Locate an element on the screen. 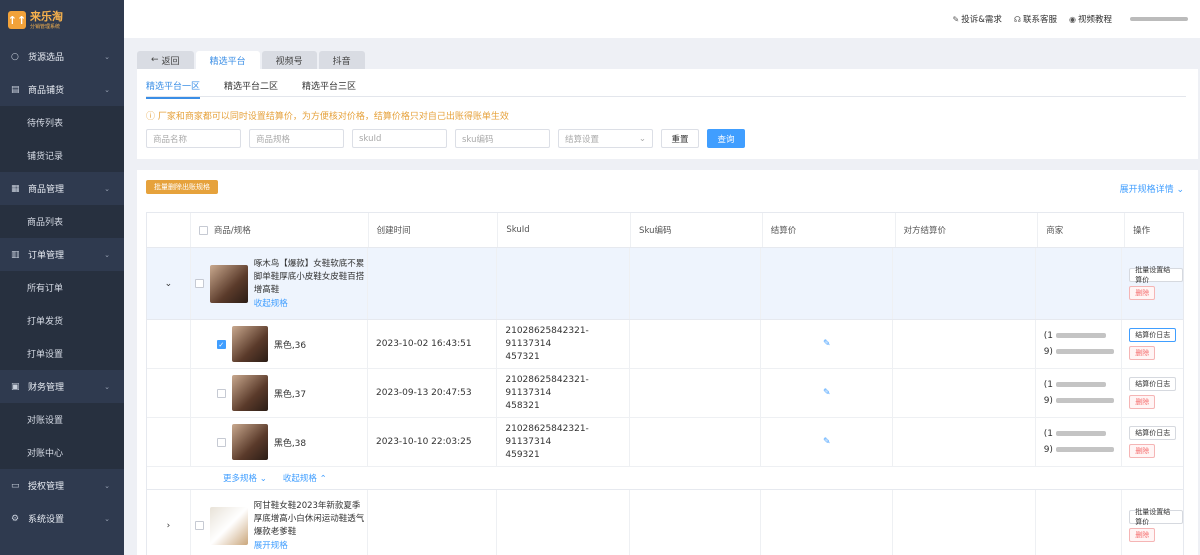  expand-toggle: › is located at coordinates (169, 522).